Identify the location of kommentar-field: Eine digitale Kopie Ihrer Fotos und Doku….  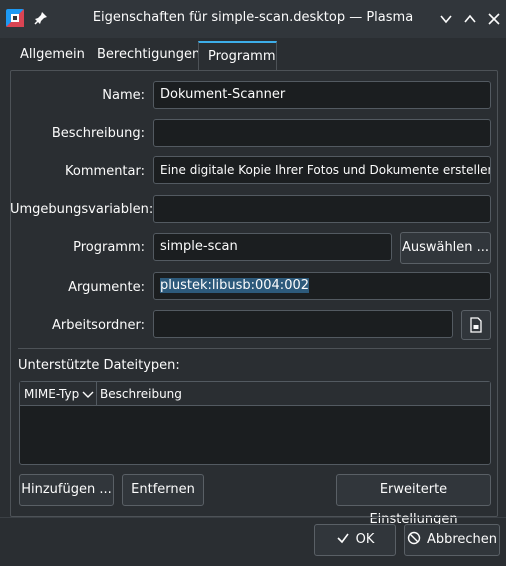
(322, 170).